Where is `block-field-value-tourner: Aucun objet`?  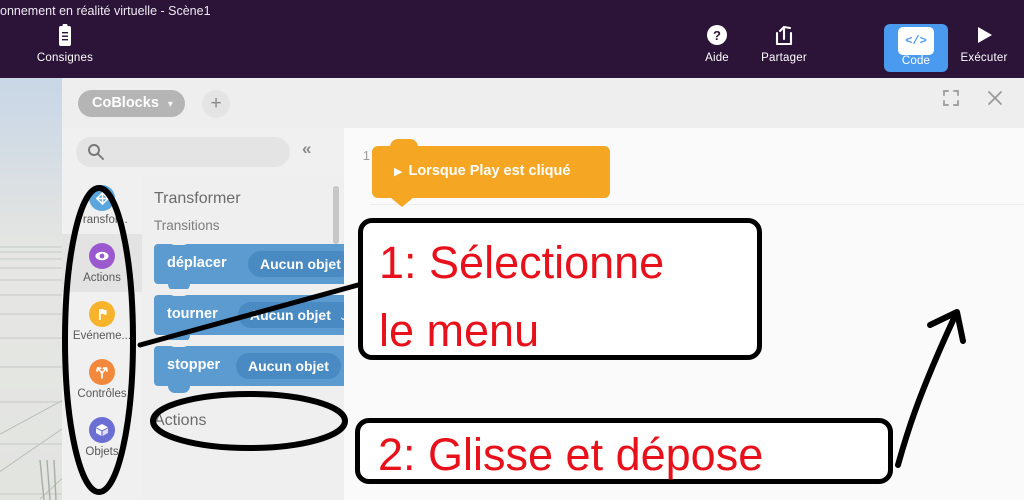
block-field-value-tourner: Aucun objet is located at coordinates (290, 315).